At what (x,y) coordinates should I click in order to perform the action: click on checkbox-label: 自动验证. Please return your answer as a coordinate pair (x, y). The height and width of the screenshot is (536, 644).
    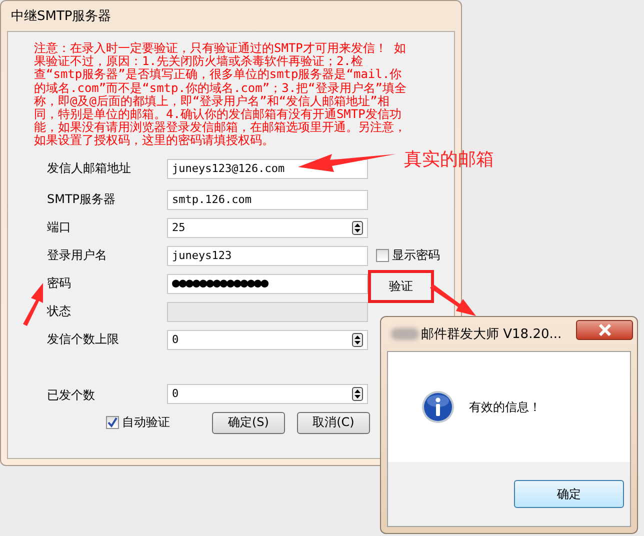
    Looking at the image, I should click on (146, 423).